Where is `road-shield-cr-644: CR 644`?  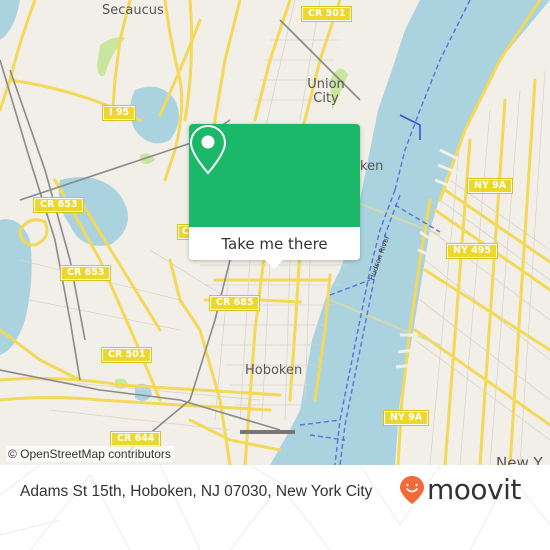
road-shield-cr-644: CR 644 is located at coordinates (135, 439).